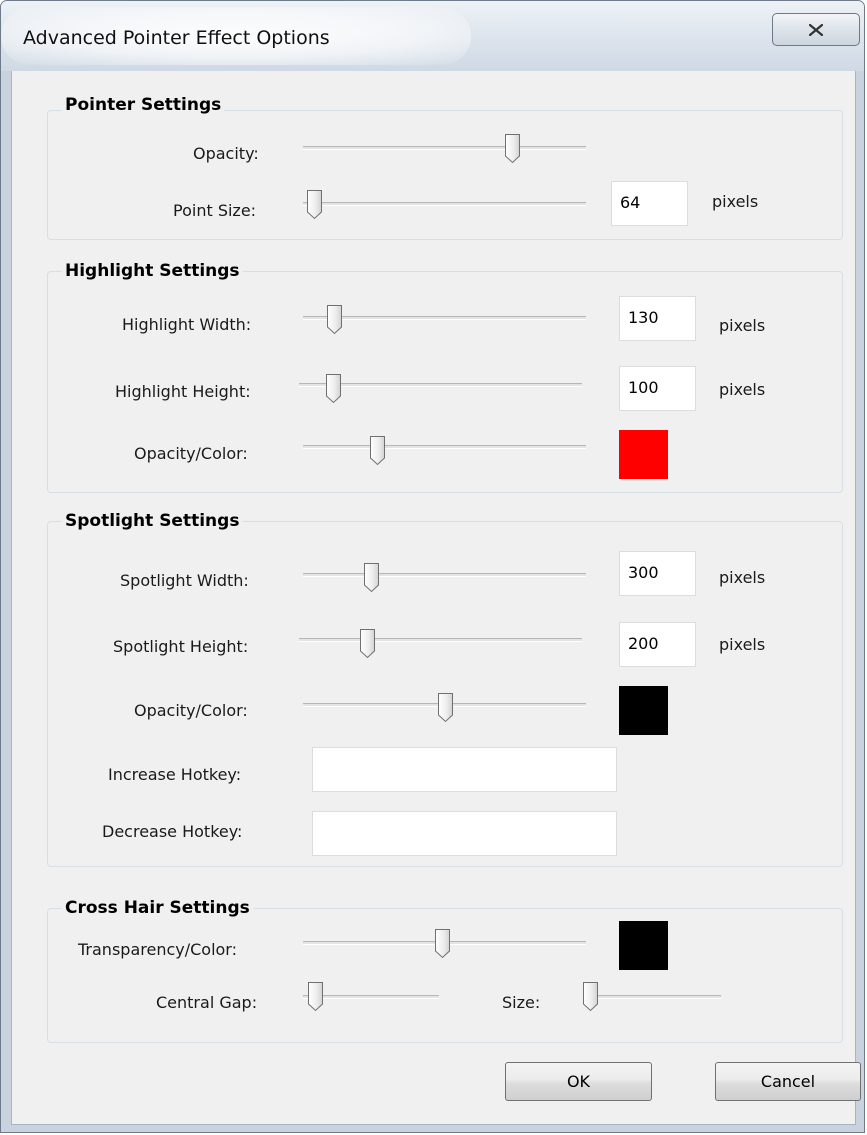 The image size is (867, 1135). What do you see at coordinates (512, 148) in the screenshot?
I see `pointer-opacity-slider-thumb` at bounding box center [512, 148].